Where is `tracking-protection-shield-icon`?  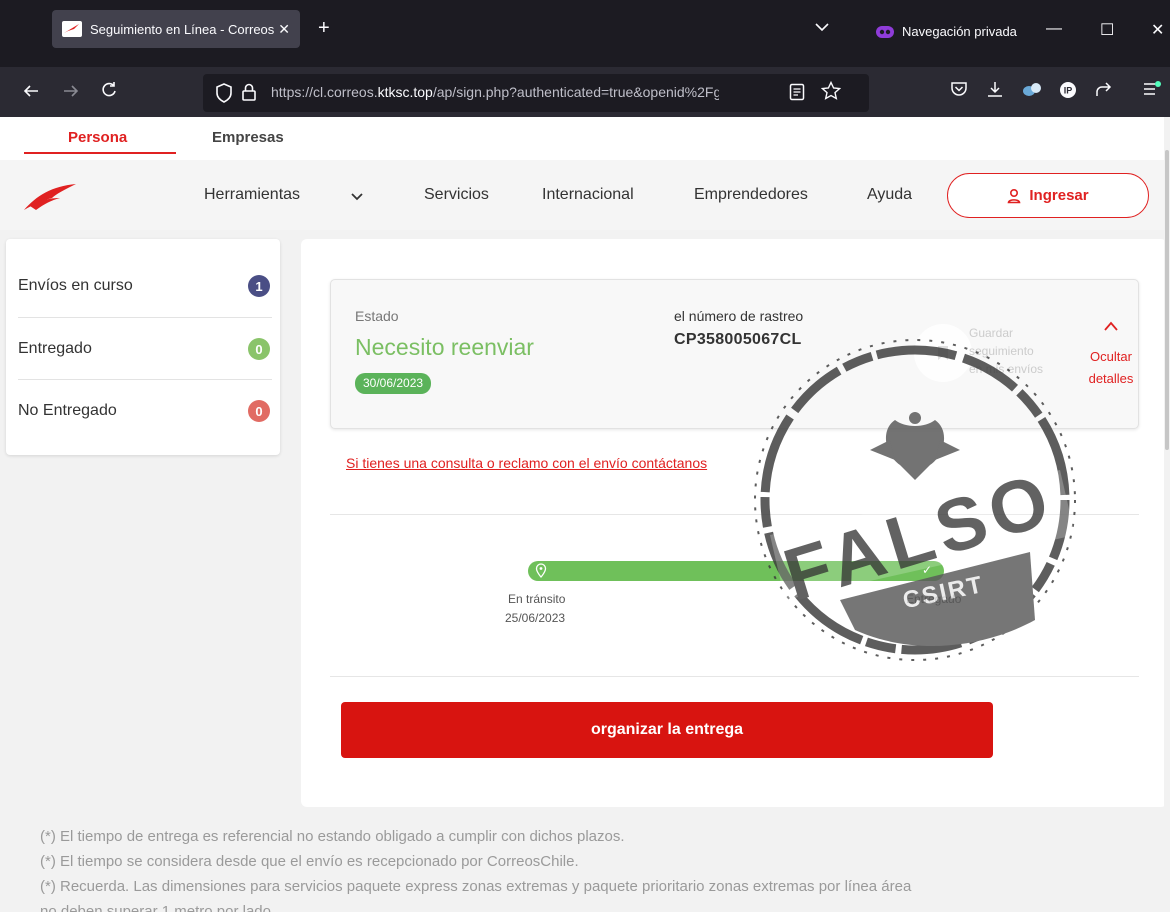 tracking-protection-shield-icon is located at coordinates (224, 93).